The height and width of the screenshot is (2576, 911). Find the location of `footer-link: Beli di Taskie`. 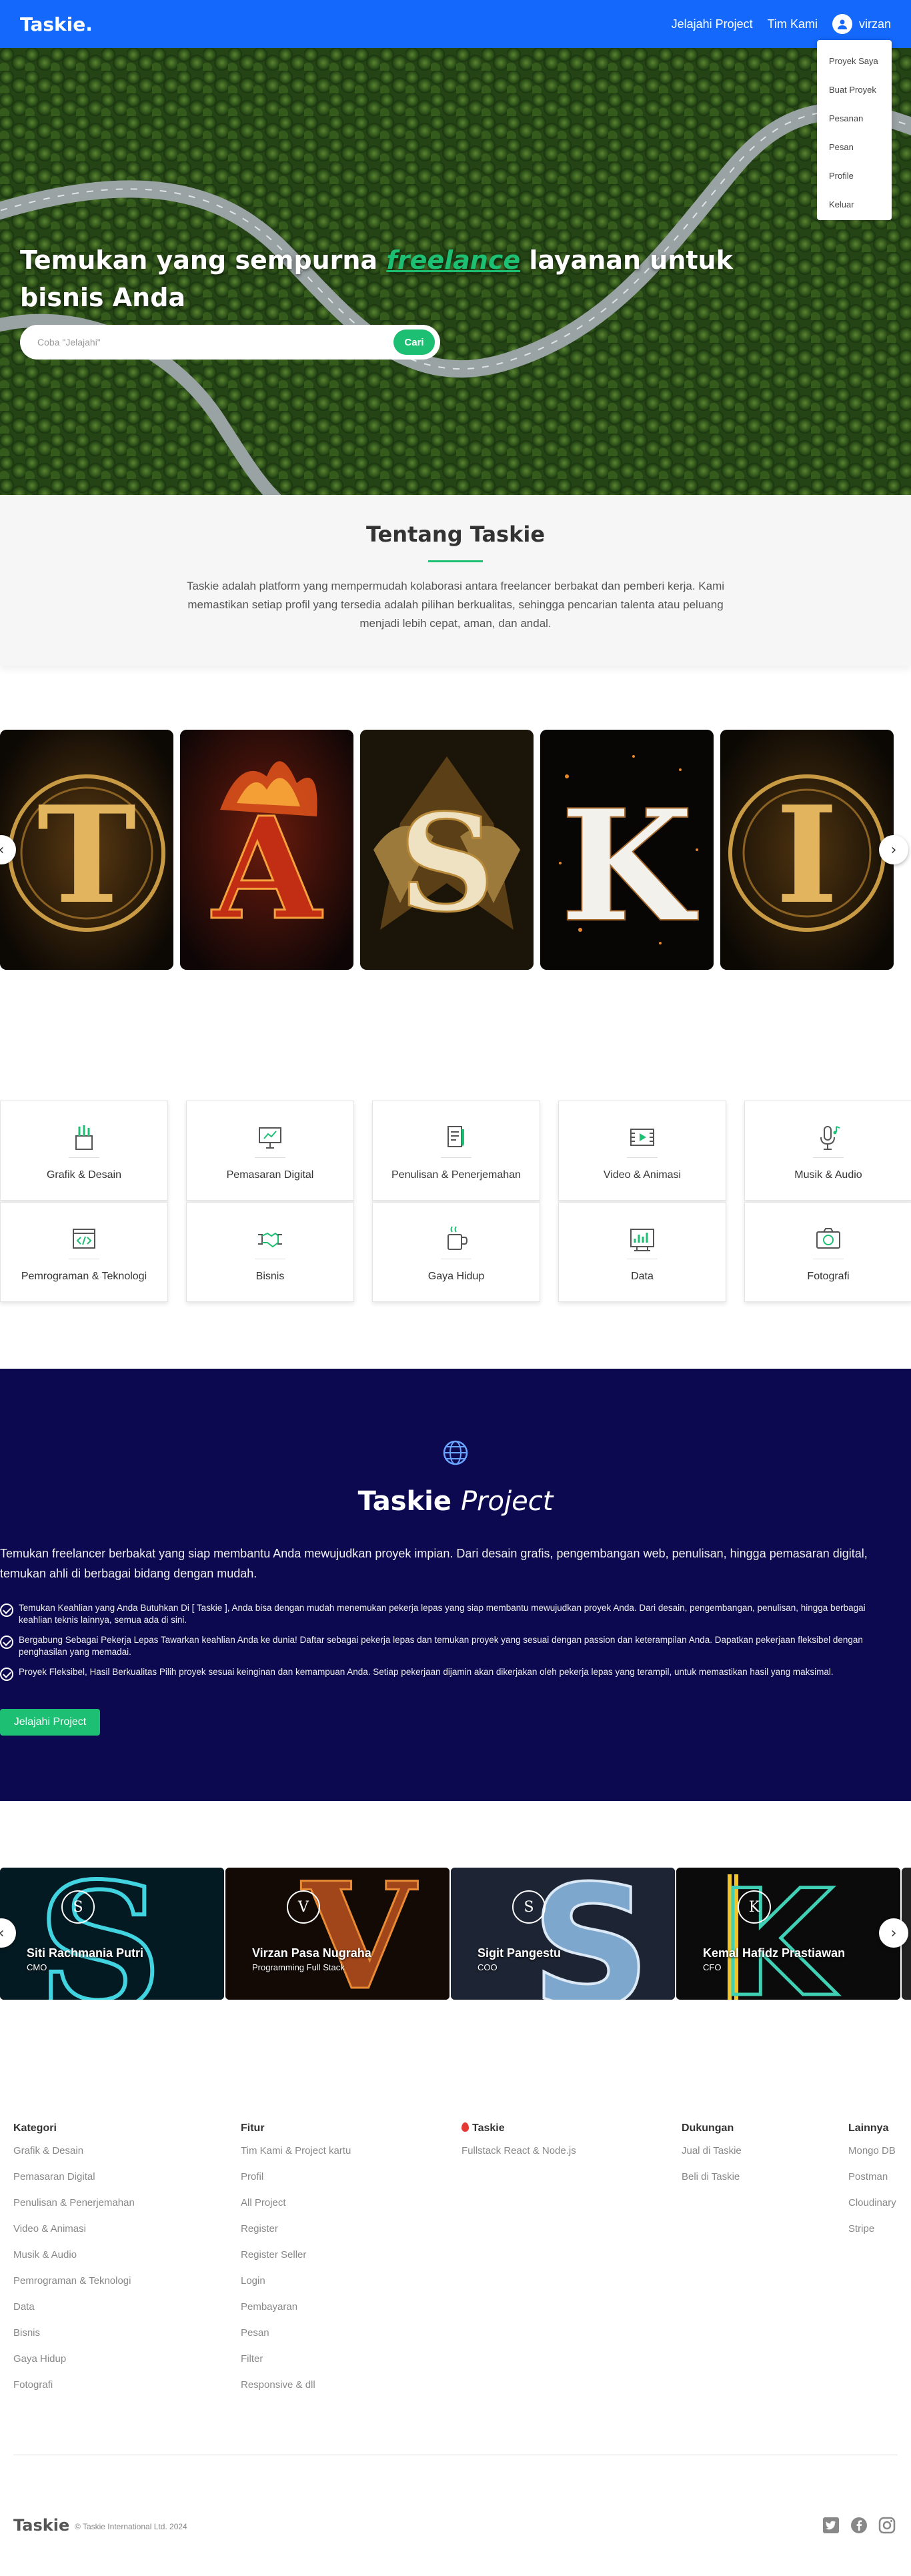

footer-link: Beli di Taskie is located at coordinates (712, 2184).